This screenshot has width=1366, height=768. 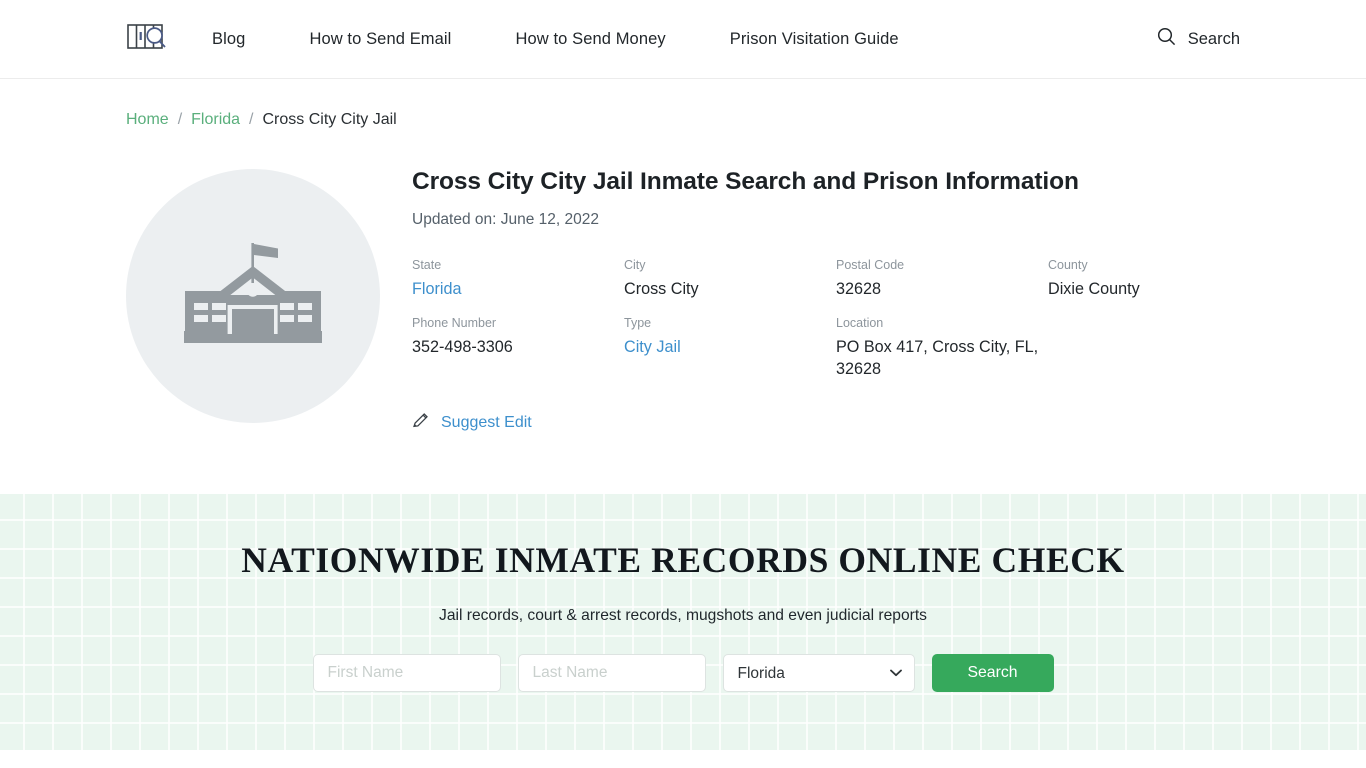 I want to click on field-label: State, so click(x=427, y=264).